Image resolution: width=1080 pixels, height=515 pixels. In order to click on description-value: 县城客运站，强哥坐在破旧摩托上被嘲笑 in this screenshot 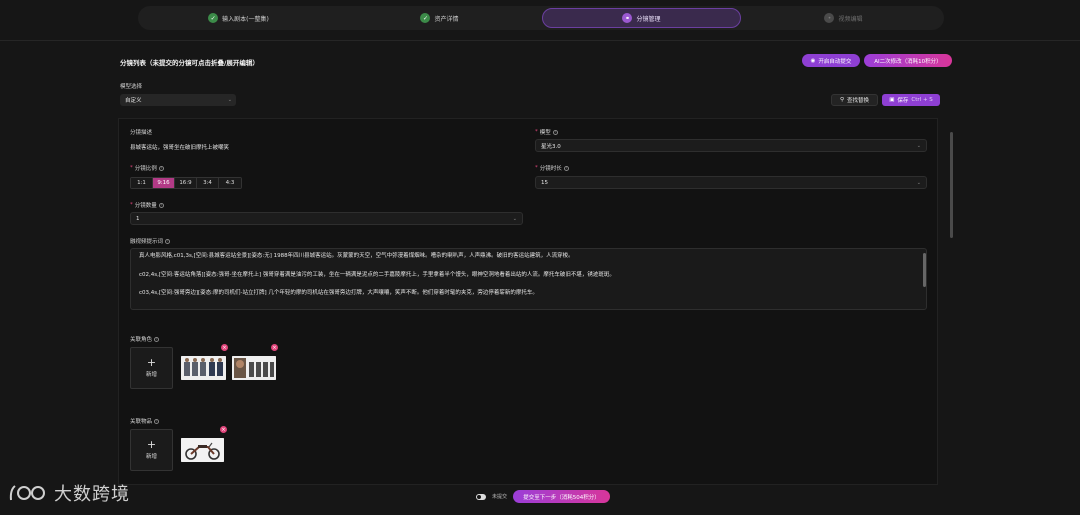, I will do `click(179, 147)`.